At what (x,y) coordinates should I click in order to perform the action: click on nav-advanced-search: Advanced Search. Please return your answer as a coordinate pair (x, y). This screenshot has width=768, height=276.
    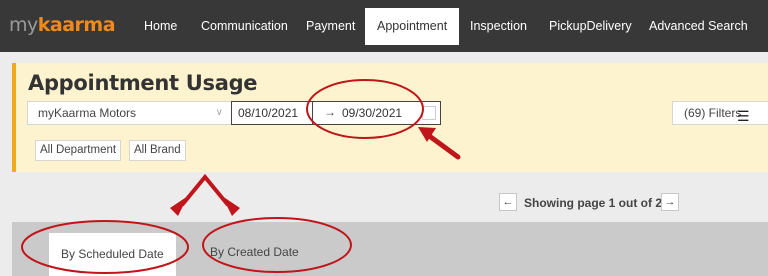
    Looking at the image, I should click on (698, 26).